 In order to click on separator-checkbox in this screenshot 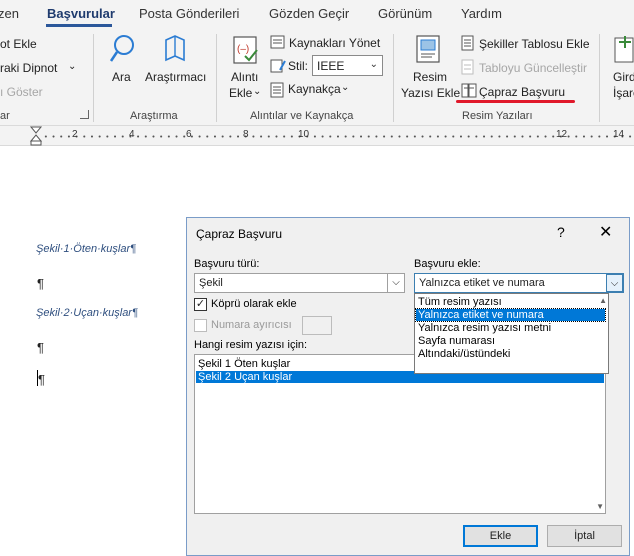, I will do `click(200, 325)`.